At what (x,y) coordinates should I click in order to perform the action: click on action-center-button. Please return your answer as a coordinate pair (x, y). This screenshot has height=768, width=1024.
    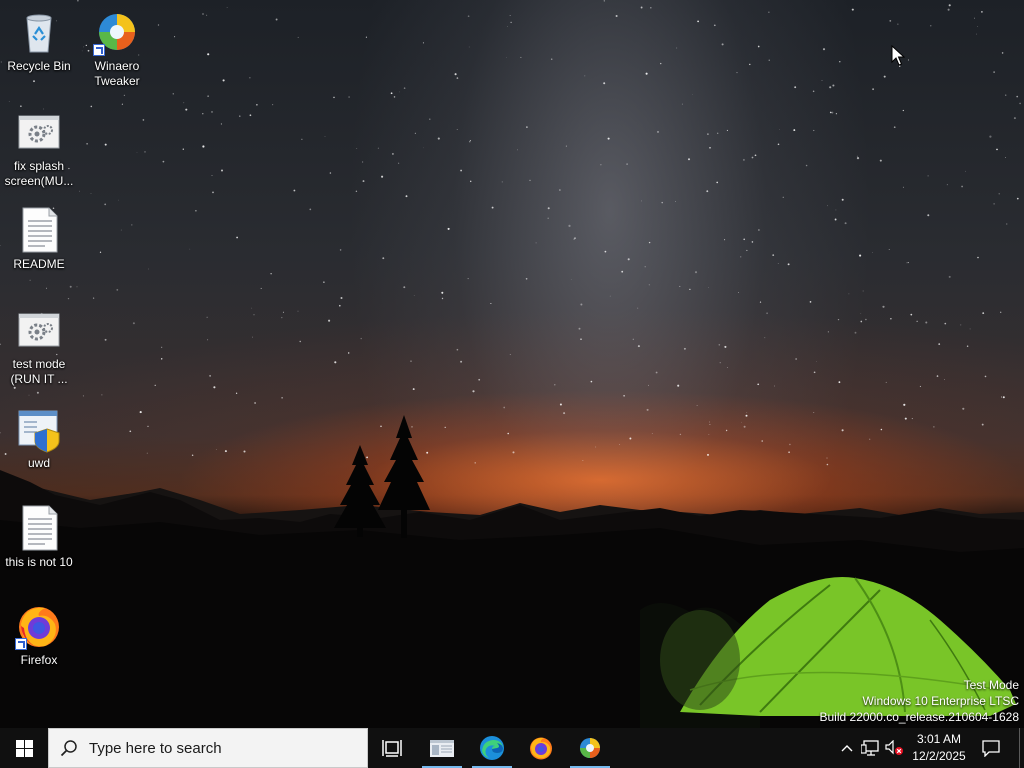
    Looking at the image, I should click on (991, 748).